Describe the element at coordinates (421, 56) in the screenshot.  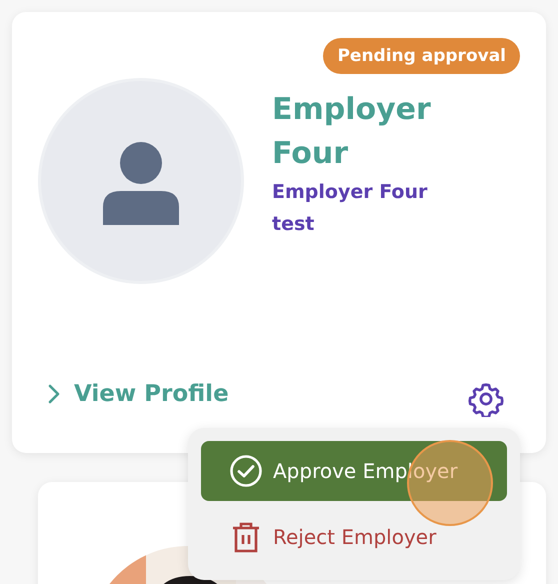
I see `status-badge: Pending approval` at that location.